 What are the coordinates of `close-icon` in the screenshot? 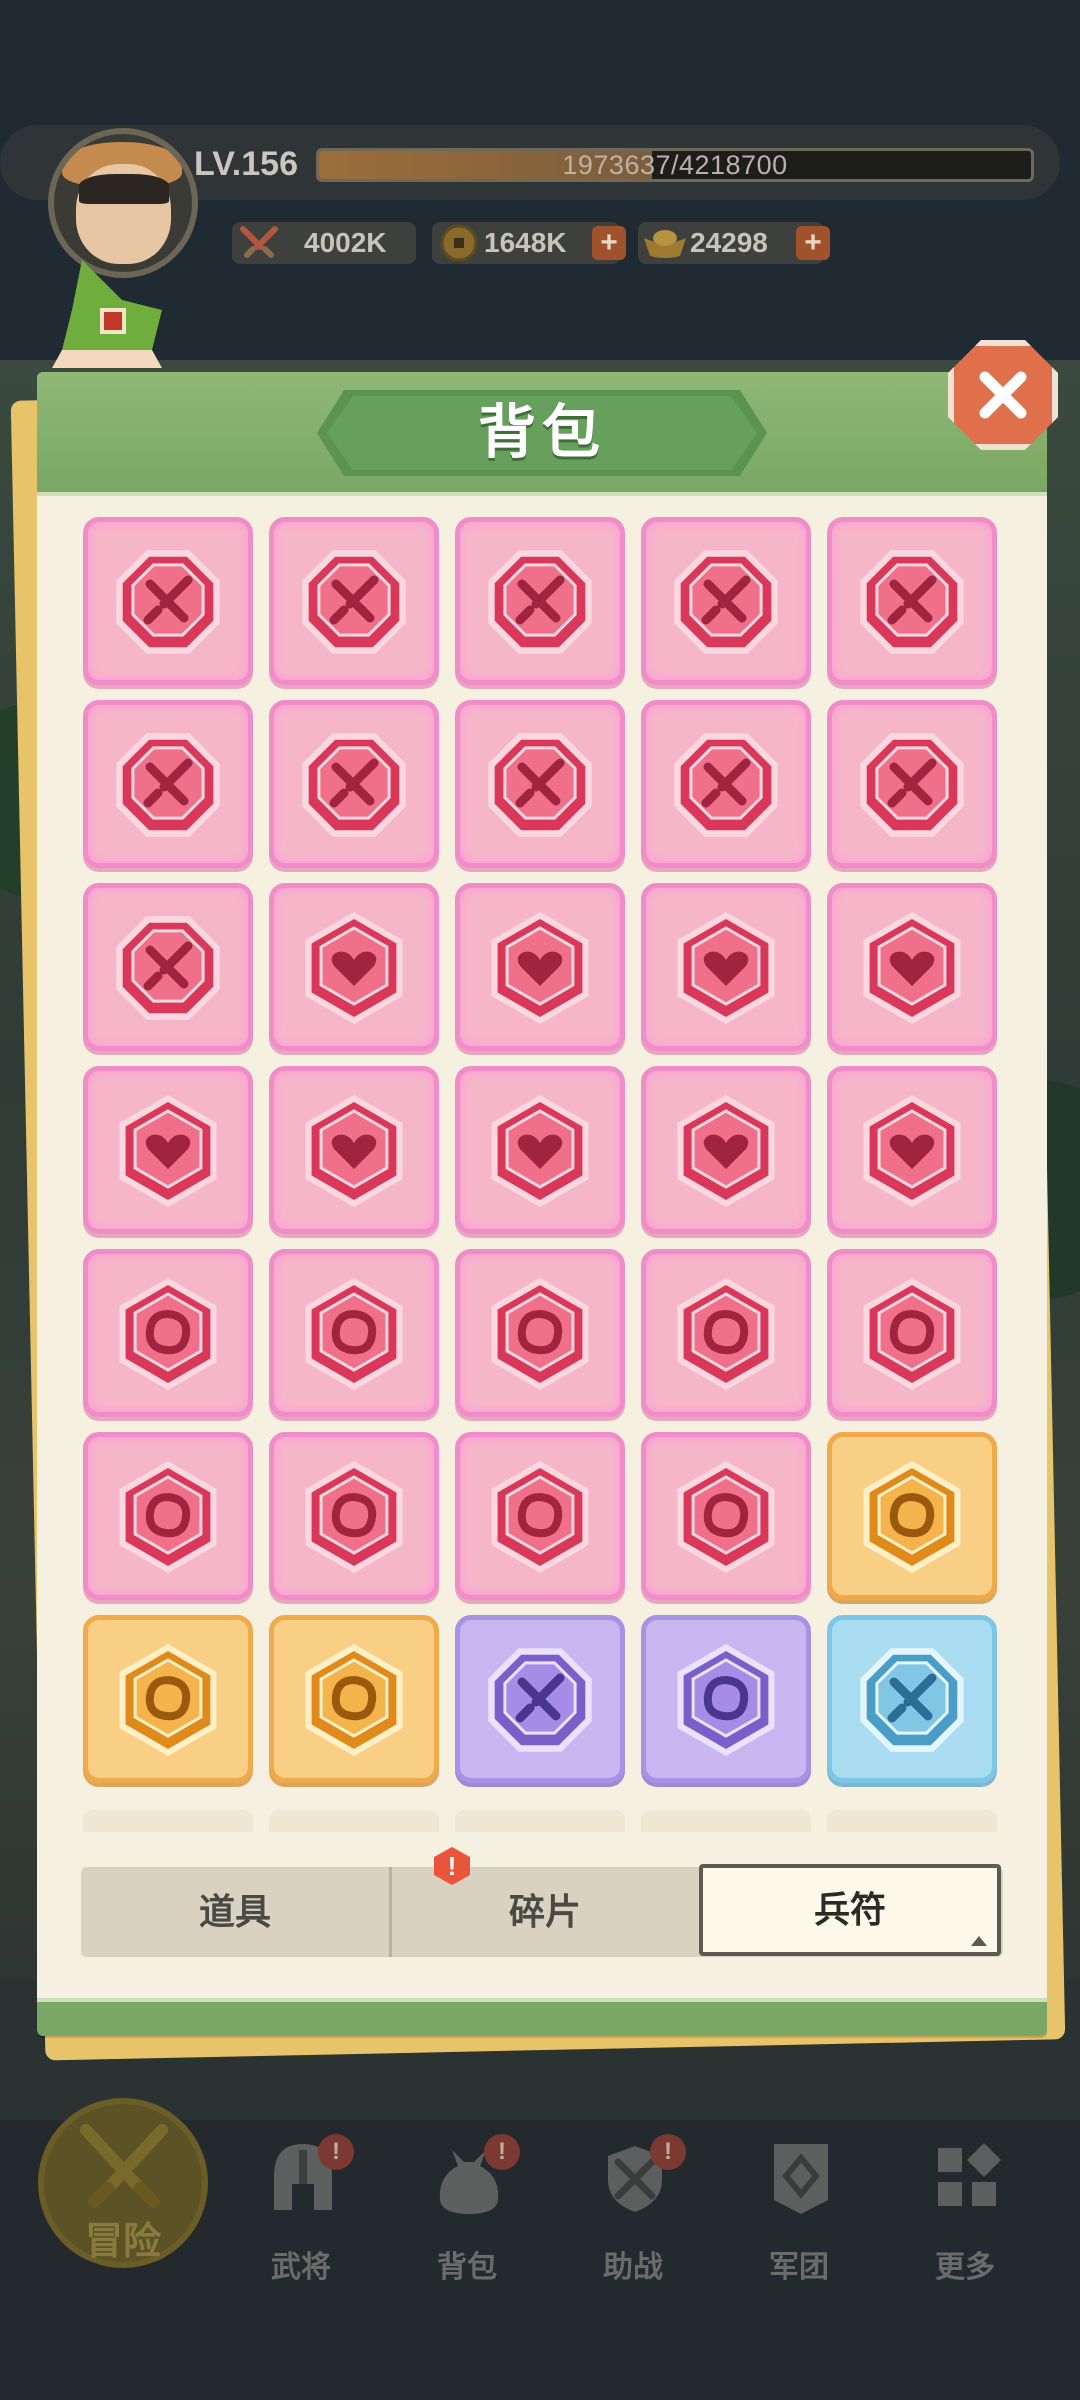 It's located at (1003, 395).